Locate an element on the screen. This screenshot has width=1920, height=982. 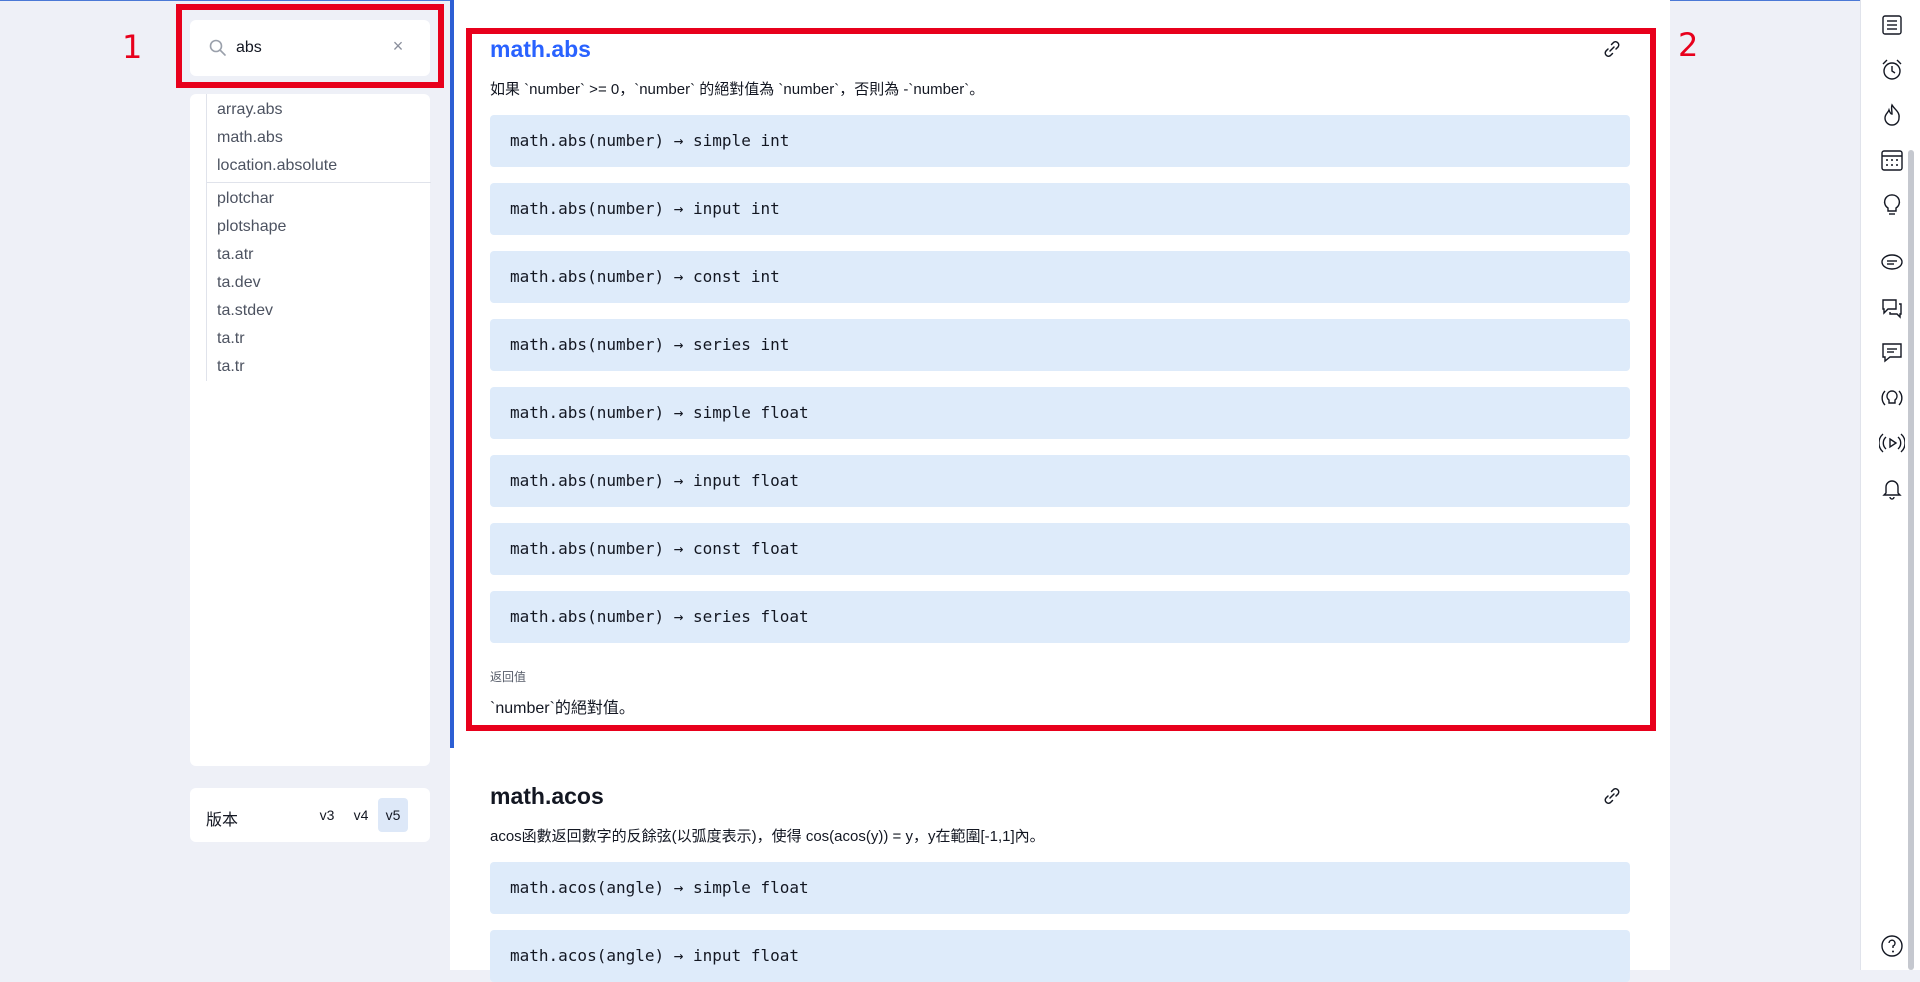
signature-text: math.abs(number) → series int is located at coordinates (650, 344).